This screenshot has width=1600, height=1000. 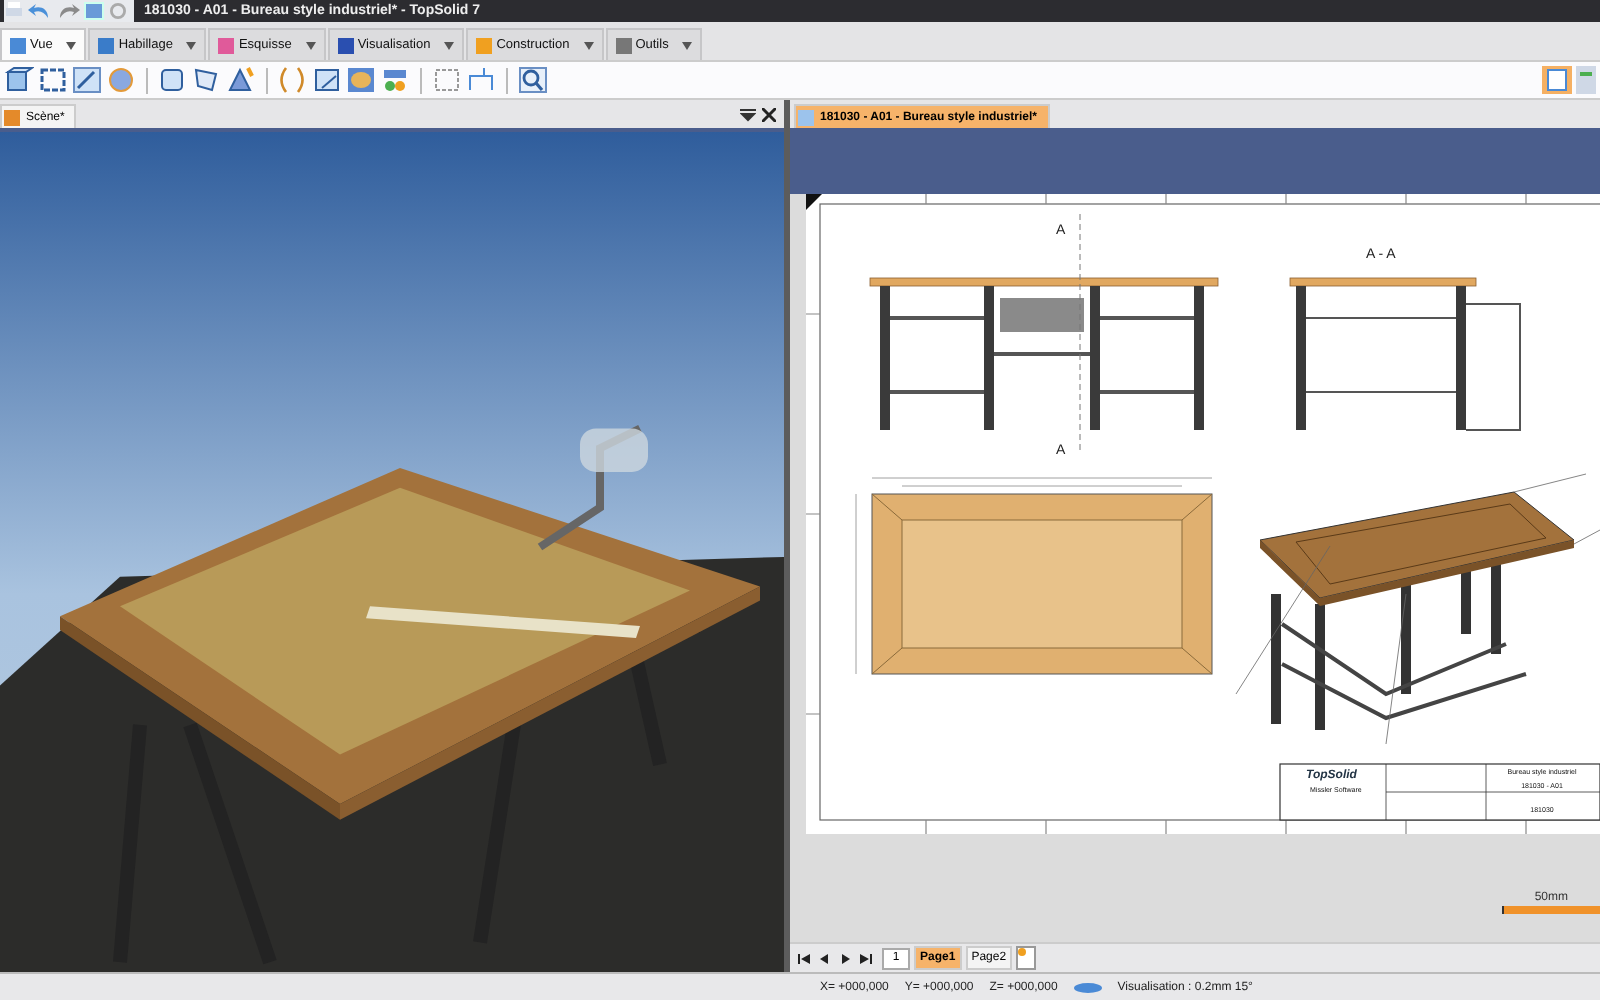 What do you see at coordinates (748, 115) in the screenshot?
I see `pin-icon` at bounding box center [748, 115].